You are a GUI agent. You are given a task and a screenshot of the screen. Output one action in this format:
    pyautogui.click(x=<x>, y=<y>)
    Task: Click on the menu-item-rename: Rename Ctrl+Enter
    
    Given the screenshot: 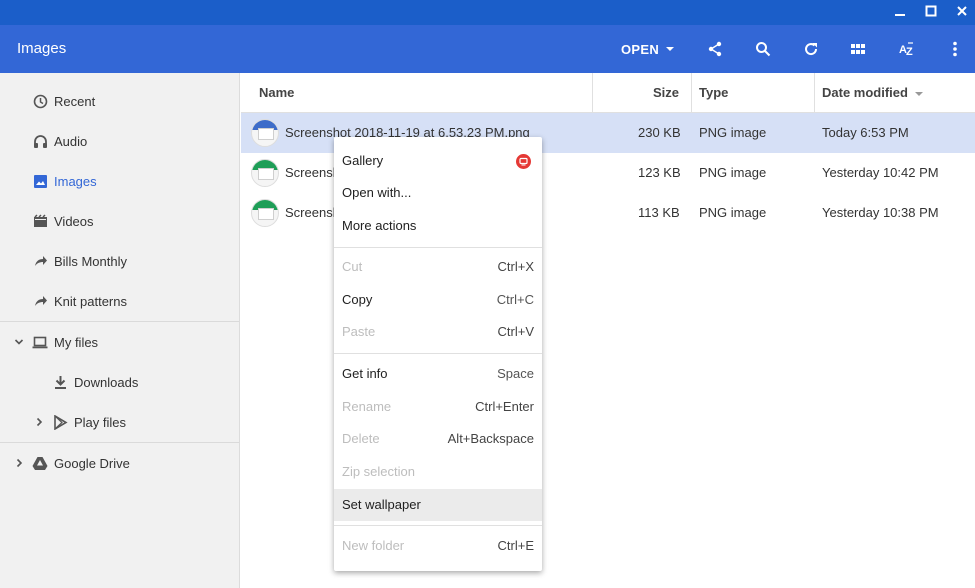 What is the action you would take?
    pyautogui.click(x=438, y=407)
    